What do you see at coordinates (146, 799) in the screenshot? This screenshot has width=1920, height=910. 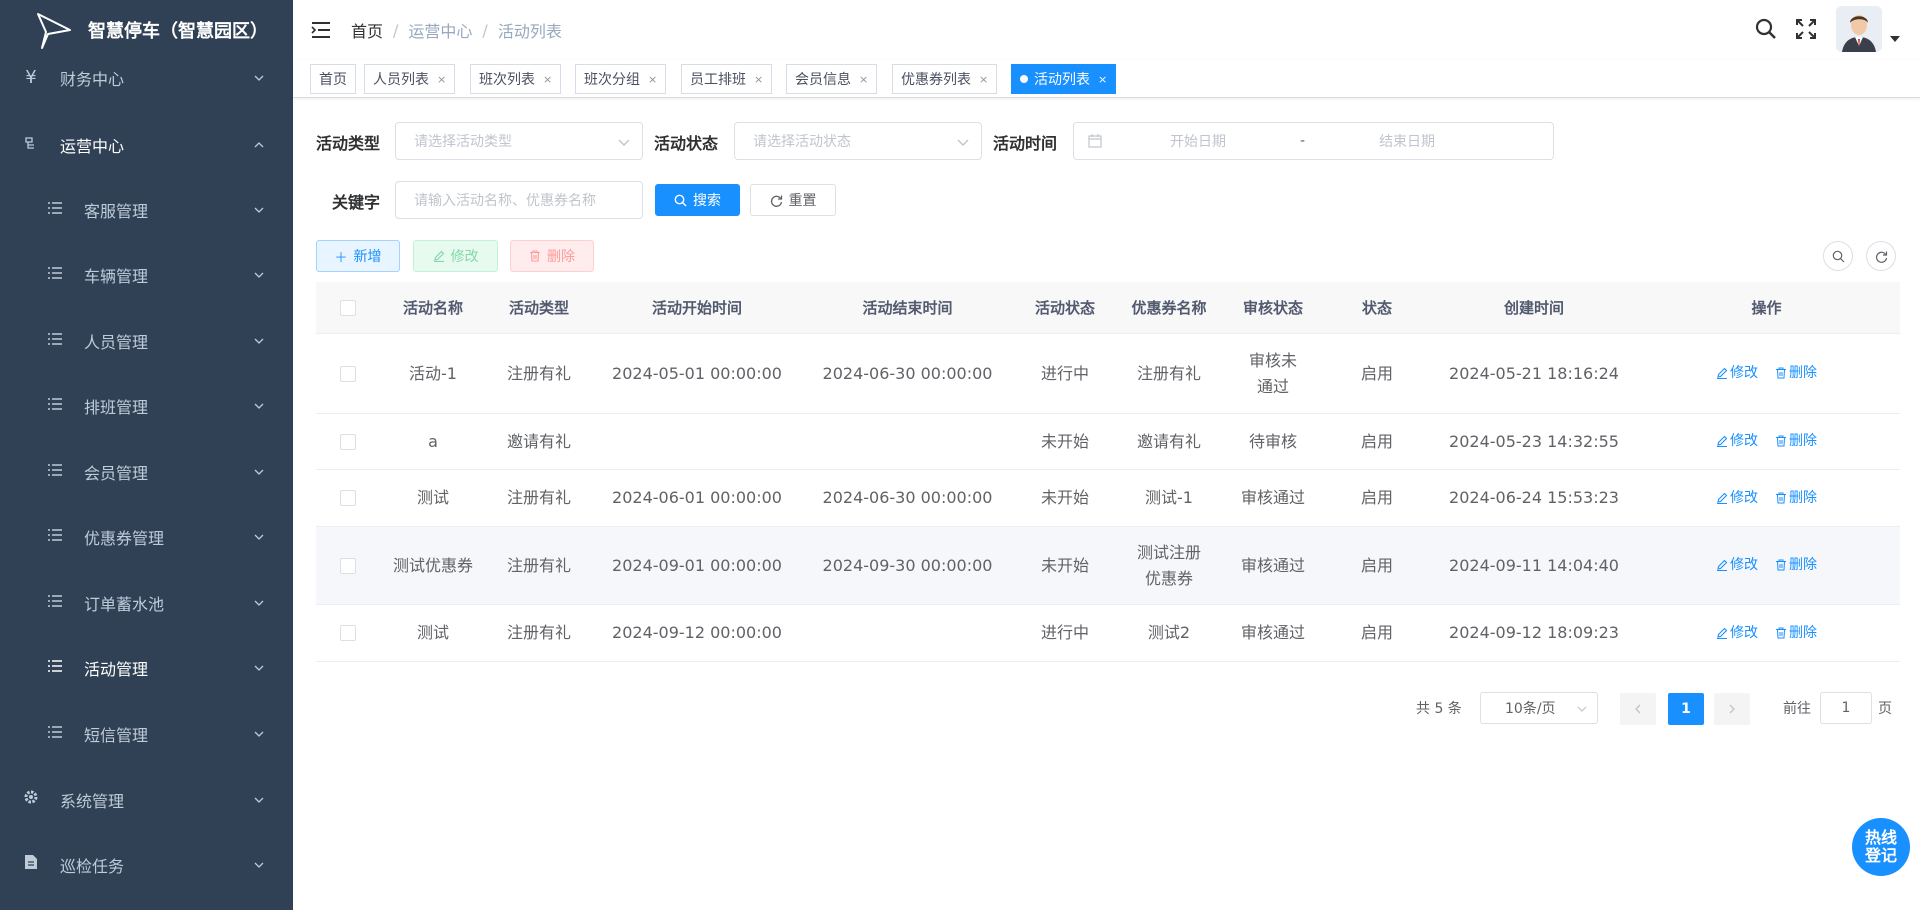 I see `sidebar-item-system: 系统管理` at bounding box center [146, 799].